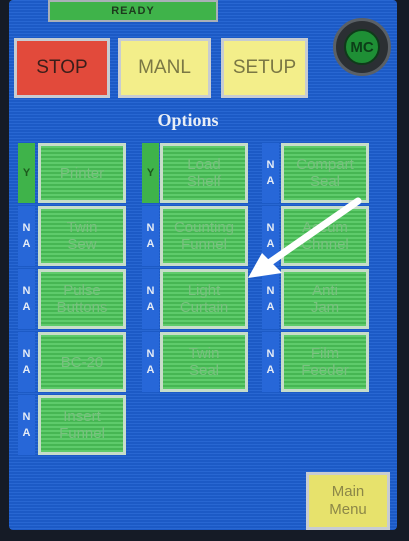 The image size is (409, 541). I want to click on option-status-insert-funnel: NA, so click(26, 425).